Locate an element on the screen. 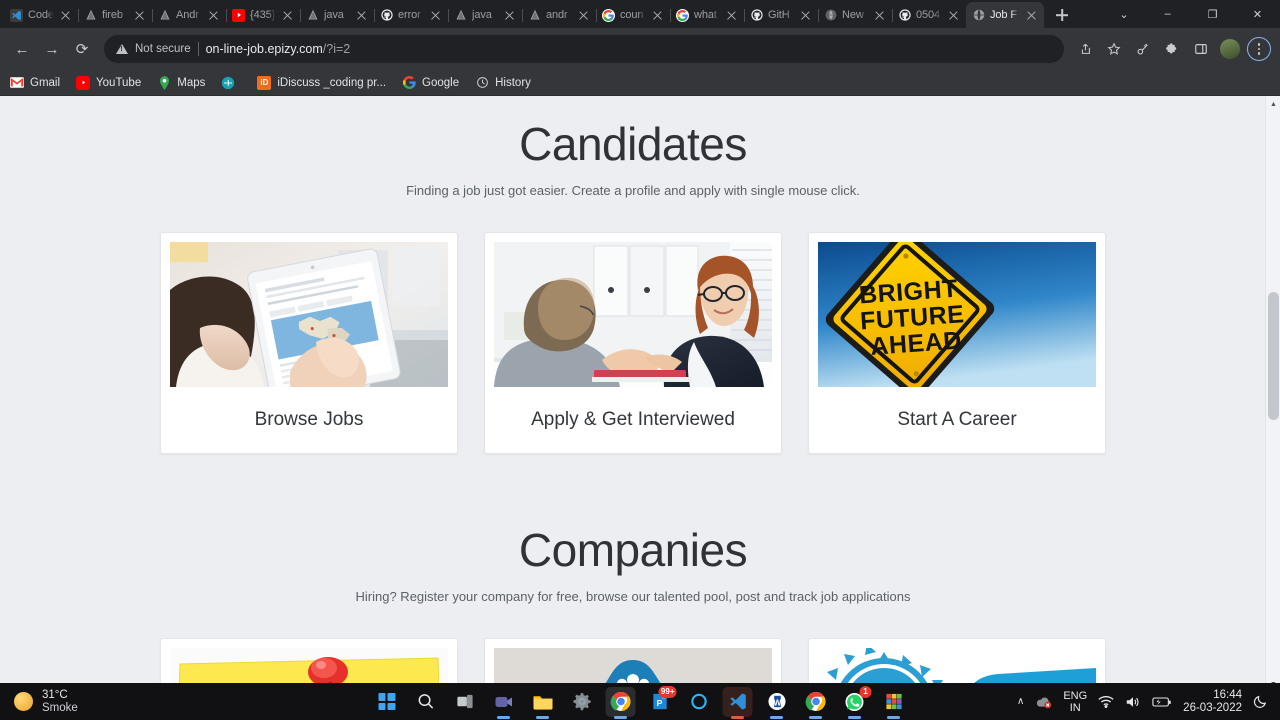 The width and height of the screenshot is (1280, 720). minimize-button: – is located at coordinates (1167, 14).